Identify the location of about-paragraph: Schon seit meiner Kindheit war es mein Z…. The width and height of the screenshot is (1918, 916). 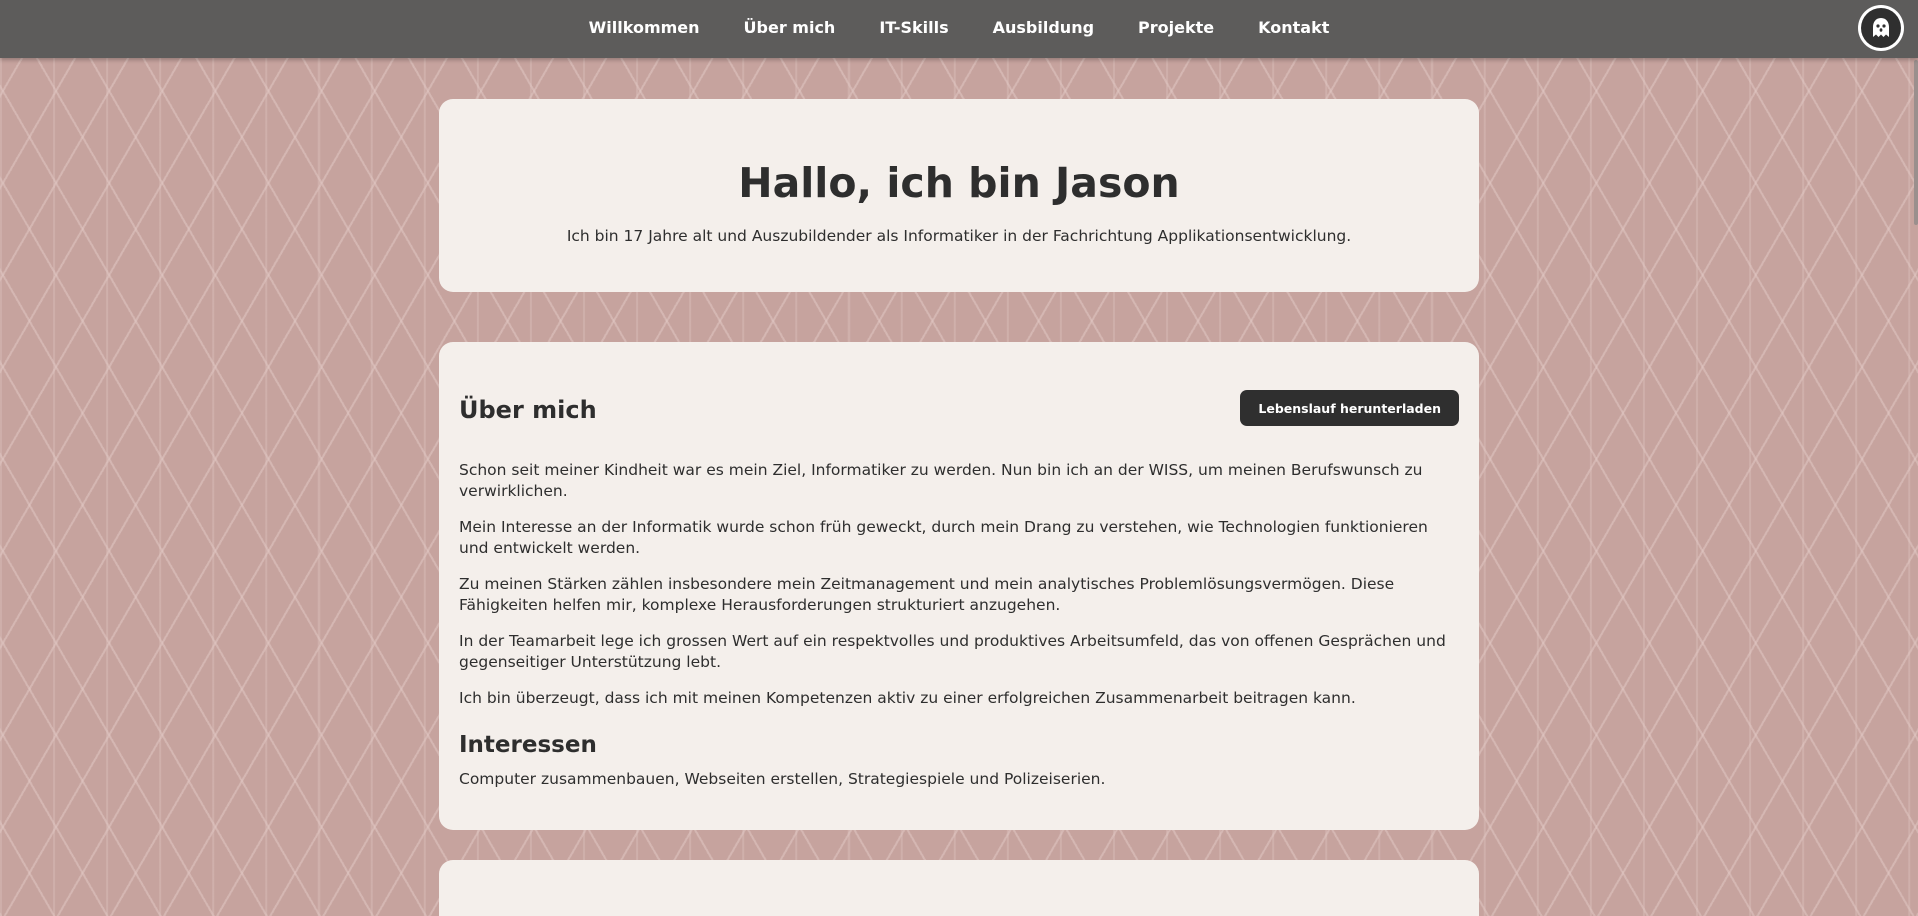
(941, 480).